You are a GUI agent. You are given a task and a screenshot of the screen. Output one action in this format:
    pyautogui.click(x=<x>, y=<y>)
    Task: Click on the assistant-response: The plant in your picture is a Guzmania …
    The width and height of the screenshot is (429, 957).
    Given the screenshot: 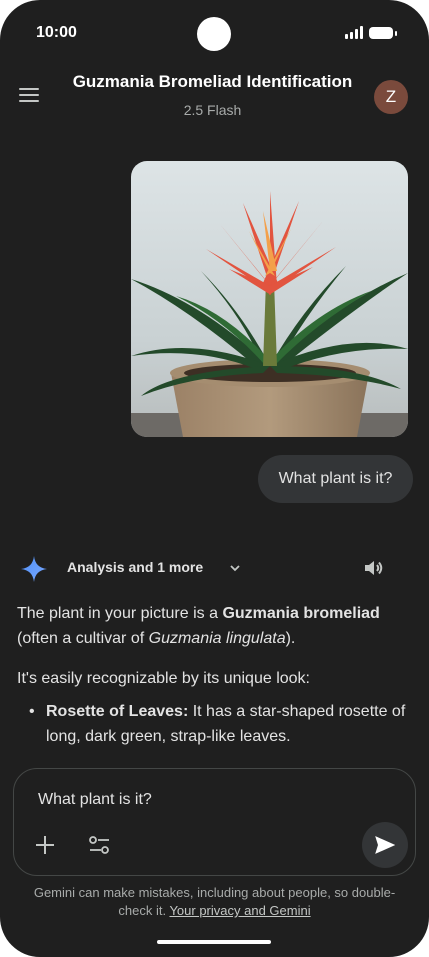 What is the action you would take?
    pyautogui.click(x=214, y=675)
    